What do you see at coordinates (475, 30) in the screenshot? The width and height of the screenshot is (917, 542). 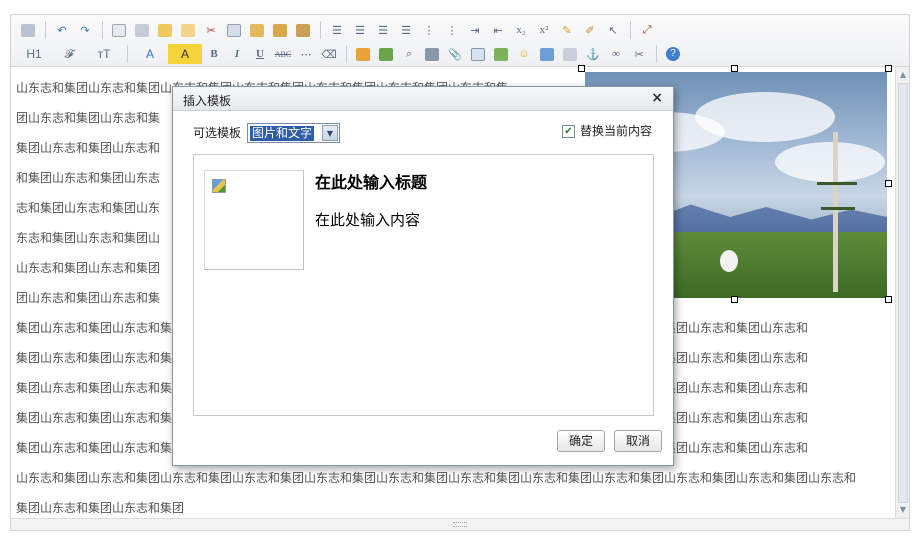 I see `indent-icon: ⇥` at bounding box center [475, 30].